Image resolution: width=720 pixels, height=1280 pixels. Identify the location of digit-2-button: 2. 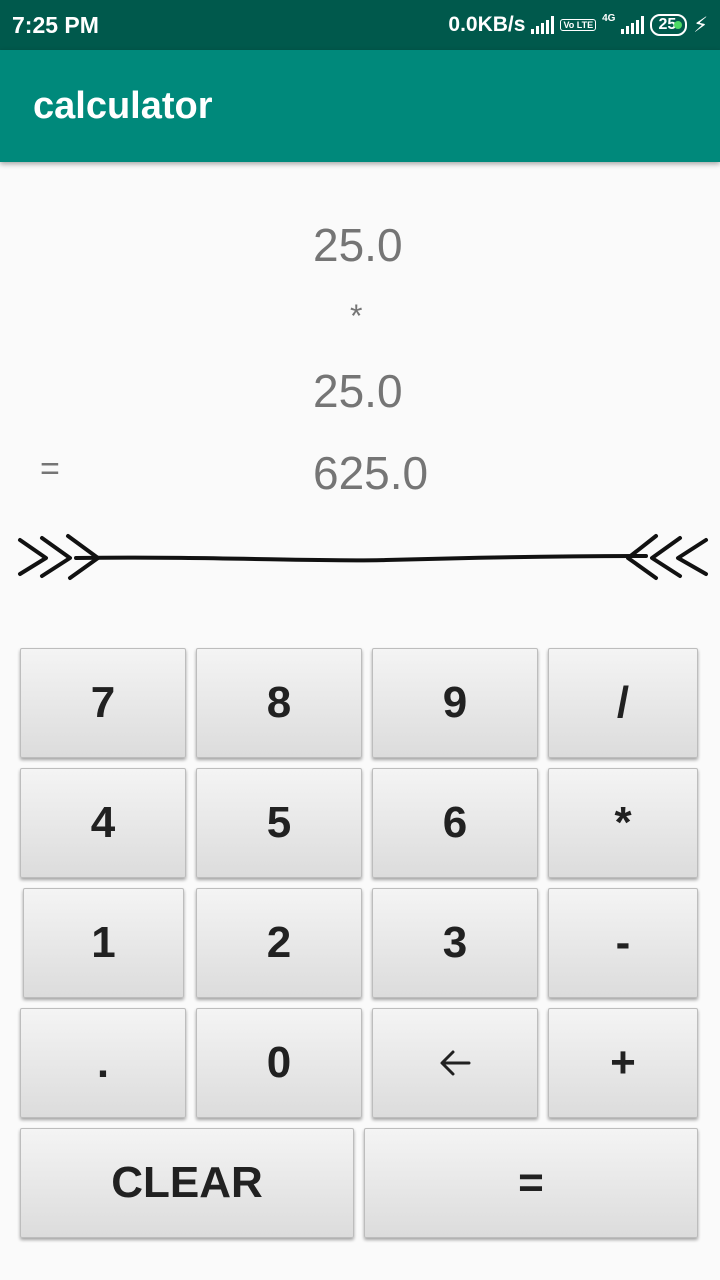
(279, 943).